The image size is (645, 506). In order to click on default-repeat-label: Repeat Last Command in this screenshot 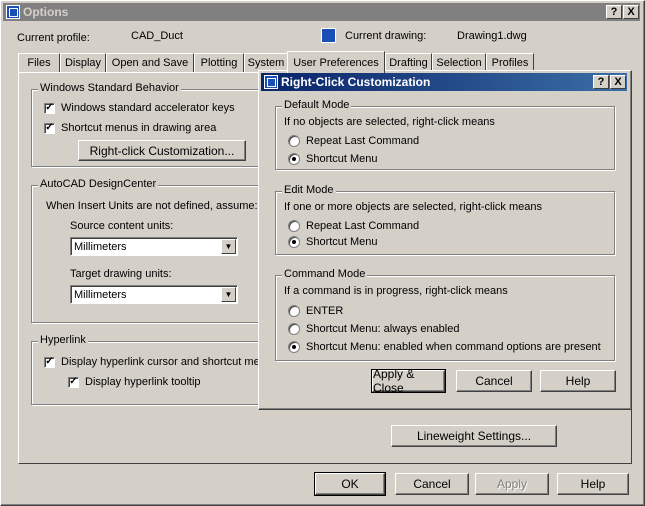, I will do `click(363, 141)`.